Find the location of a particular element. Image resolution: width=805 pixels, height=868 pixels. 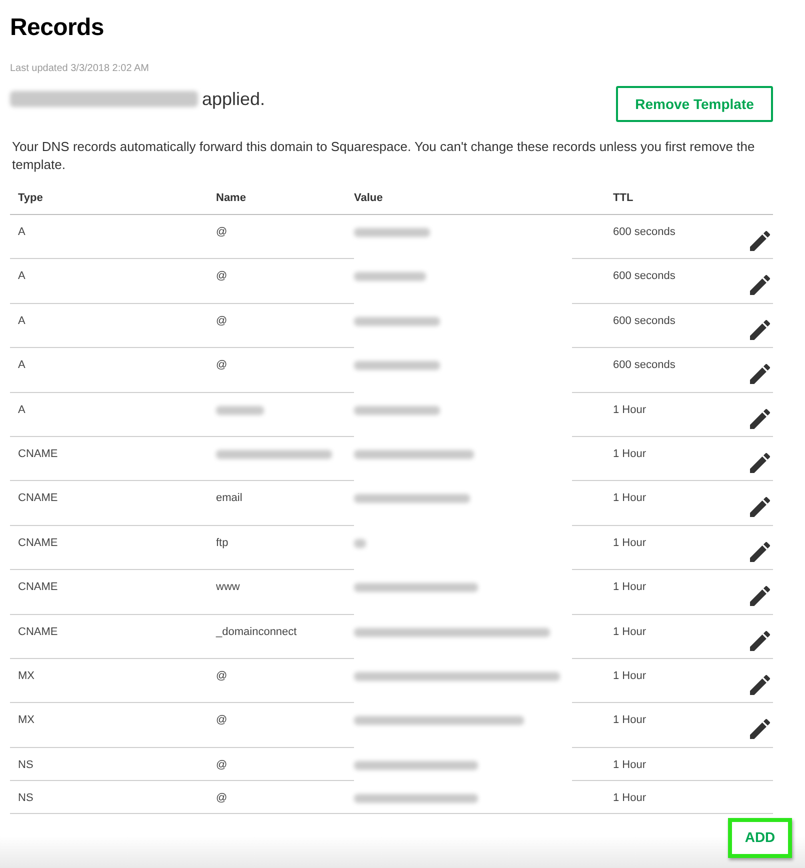

table-cell: email is located at coordinates (229, 498).